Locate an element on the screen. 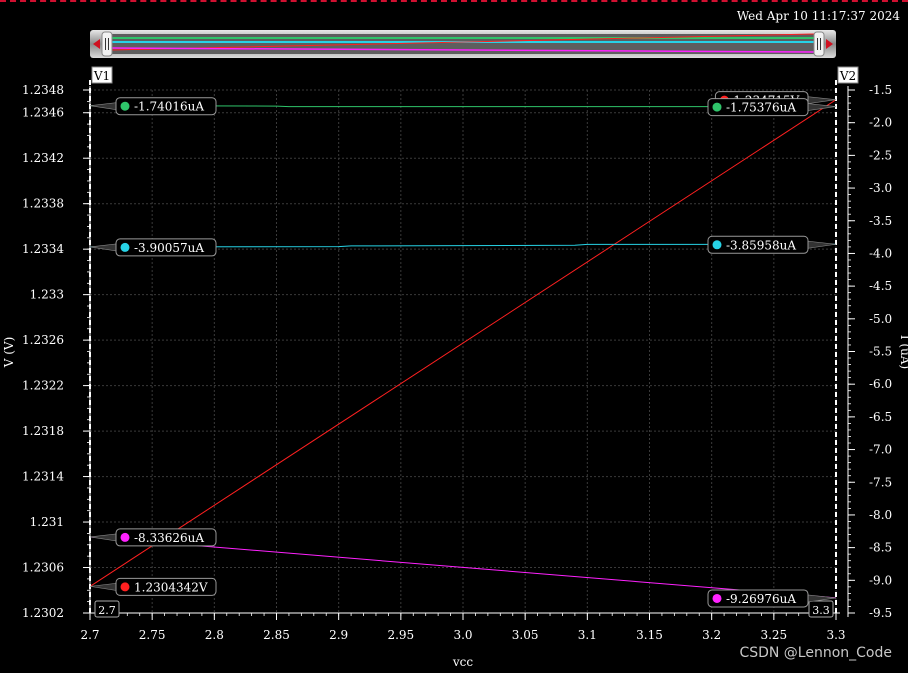  marker-label: 1.2304342V is located at coordinates (153, 586).